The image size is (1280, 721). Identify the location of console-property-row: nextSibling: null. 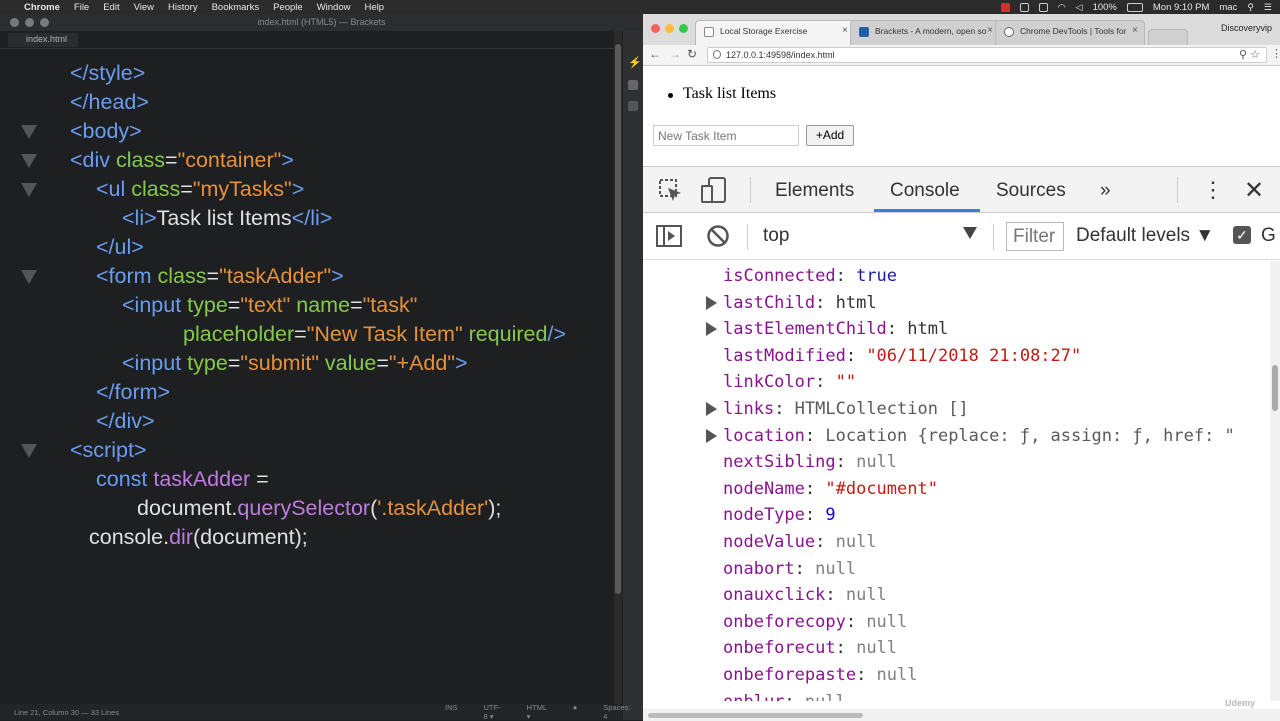
(810, 462).